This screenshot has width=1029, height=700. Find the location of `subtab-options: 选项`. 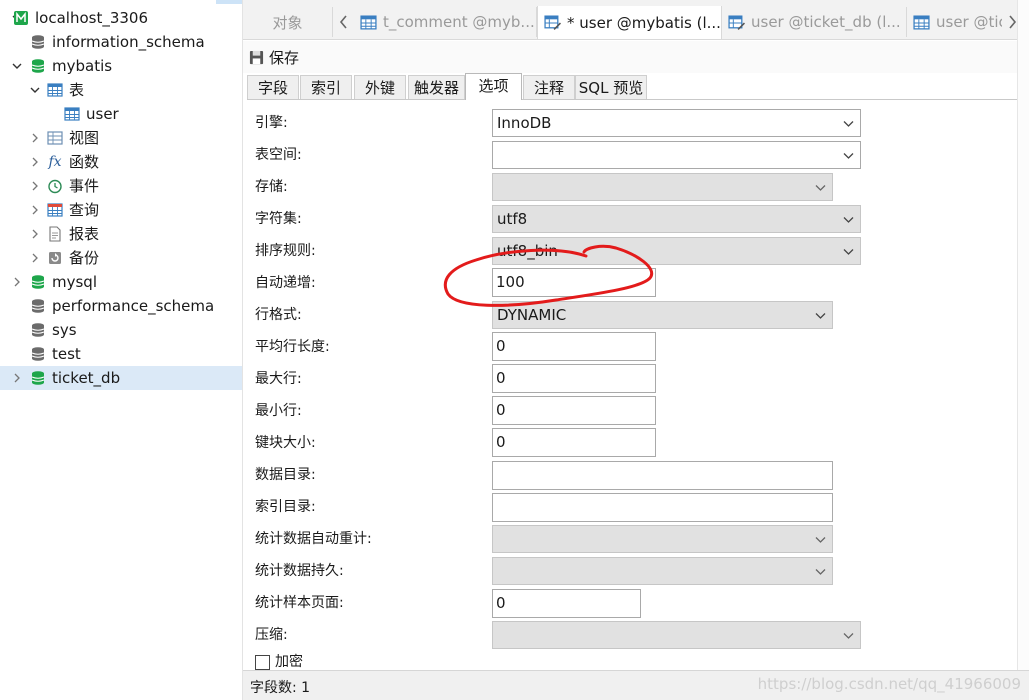

subtab-options: 选项 is located at coordinates (493, 86).